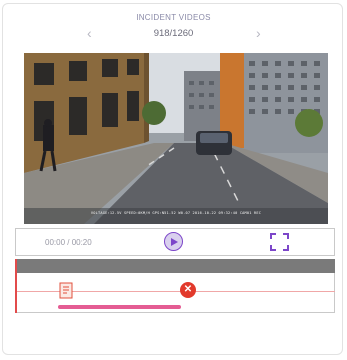  Describe the element at coordinates (16, 286) in the screenshot. I see `timeline-playhead` at that location.